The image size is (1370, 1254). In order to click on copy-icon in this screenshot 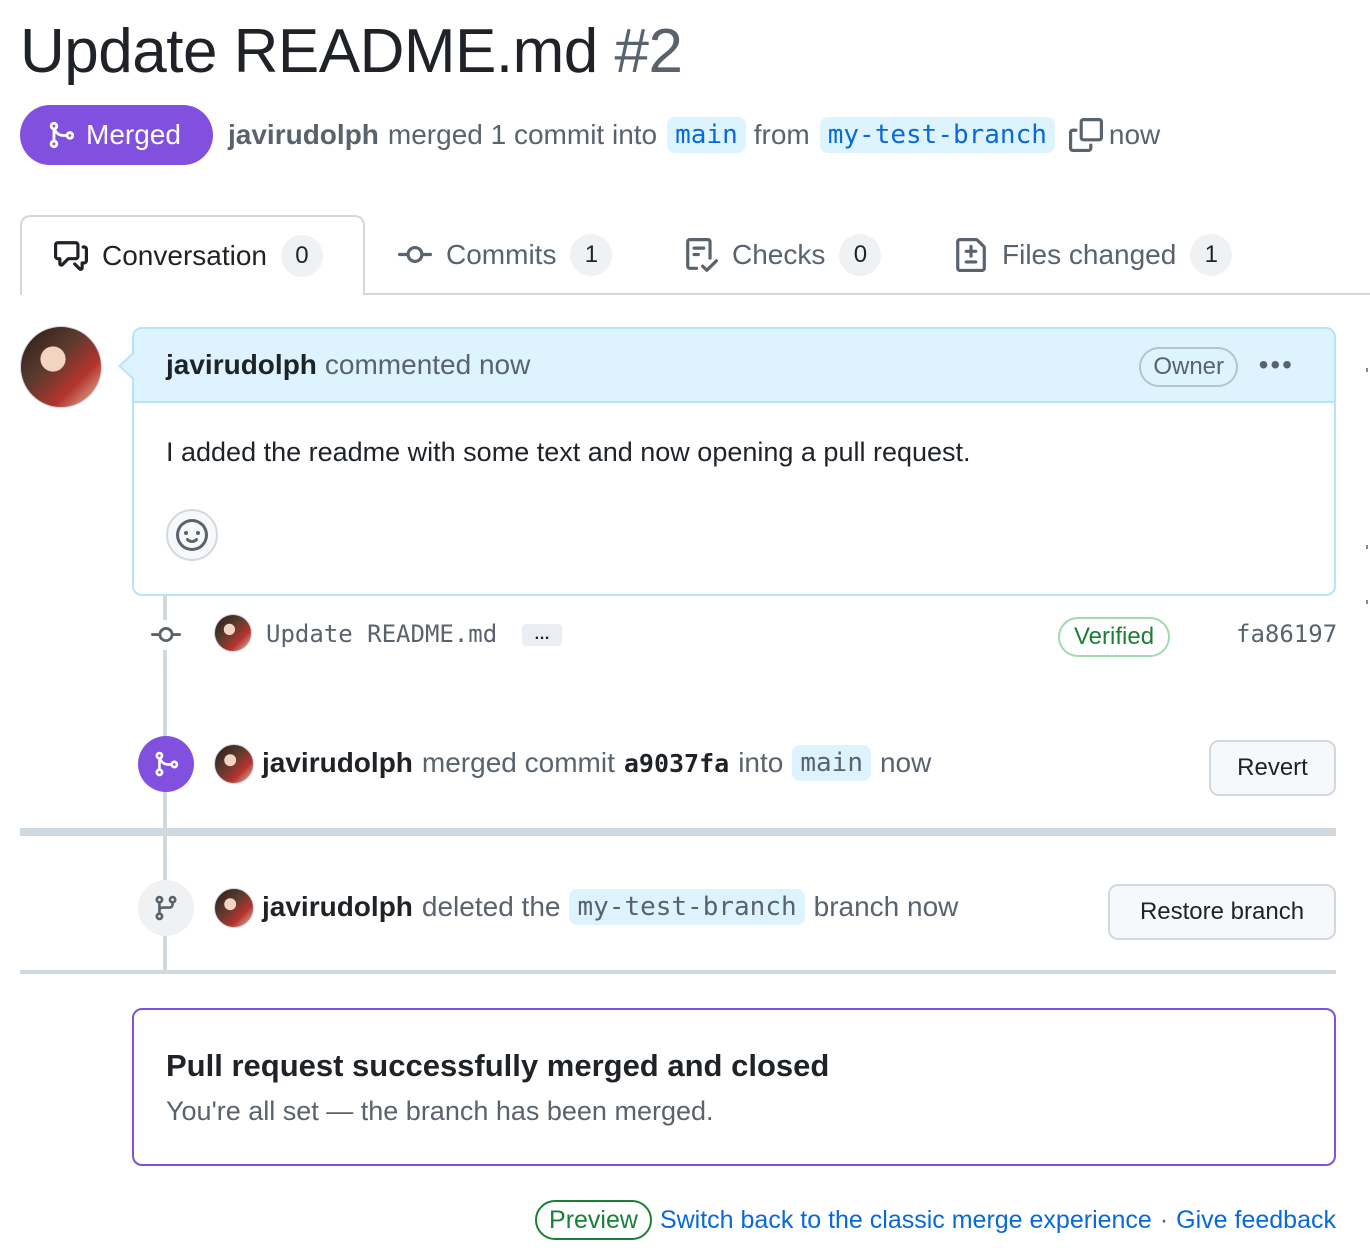, I will do `click(1085, 135)`.